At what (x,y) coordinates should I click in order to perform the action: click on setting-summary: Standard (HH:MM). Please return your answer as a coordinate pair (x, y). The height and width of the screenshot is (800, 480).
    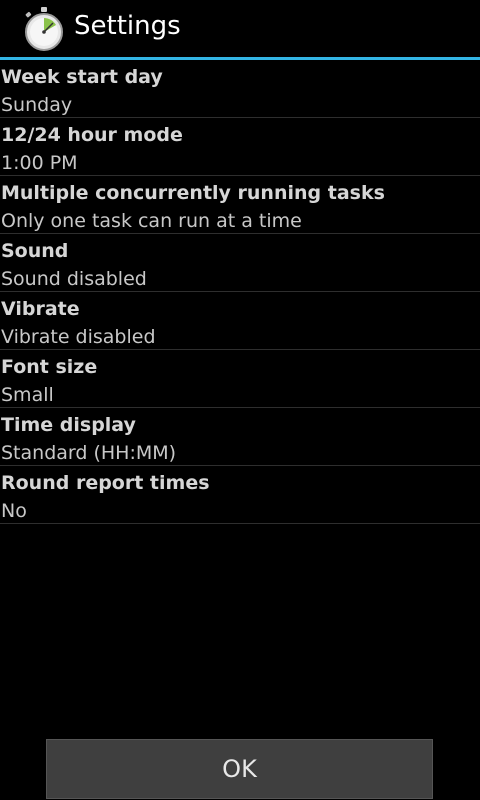
    Looking at the image, I should click on (89, 453).